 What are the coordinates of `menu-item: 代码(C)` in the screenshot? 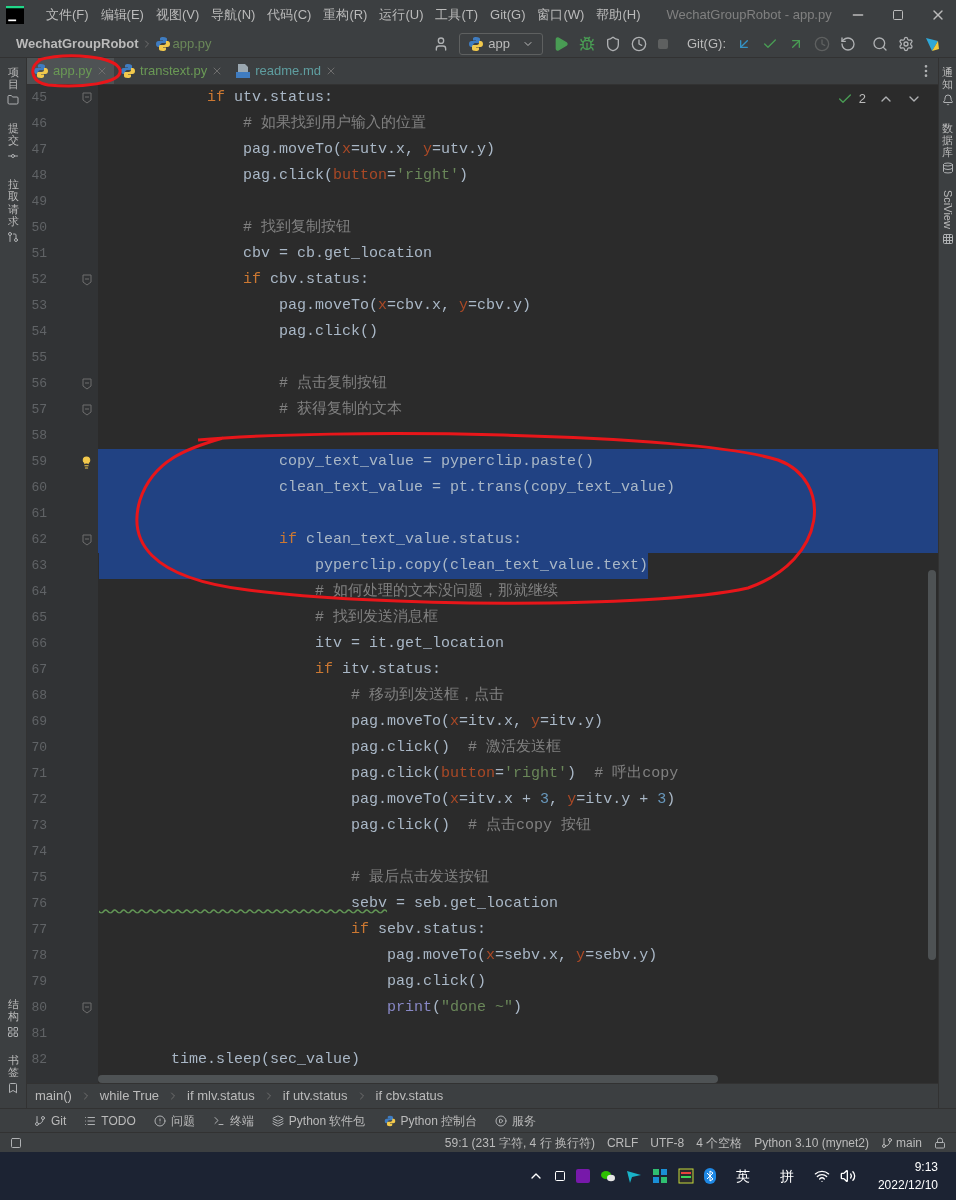 It's located at (289, 15).